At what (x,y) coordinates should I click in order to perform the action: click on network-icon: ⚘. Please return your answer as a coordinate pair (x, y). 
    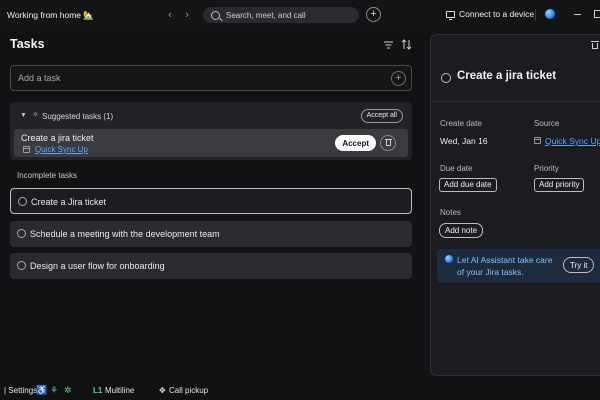
    Looking at the image, I should click on (54, 390).